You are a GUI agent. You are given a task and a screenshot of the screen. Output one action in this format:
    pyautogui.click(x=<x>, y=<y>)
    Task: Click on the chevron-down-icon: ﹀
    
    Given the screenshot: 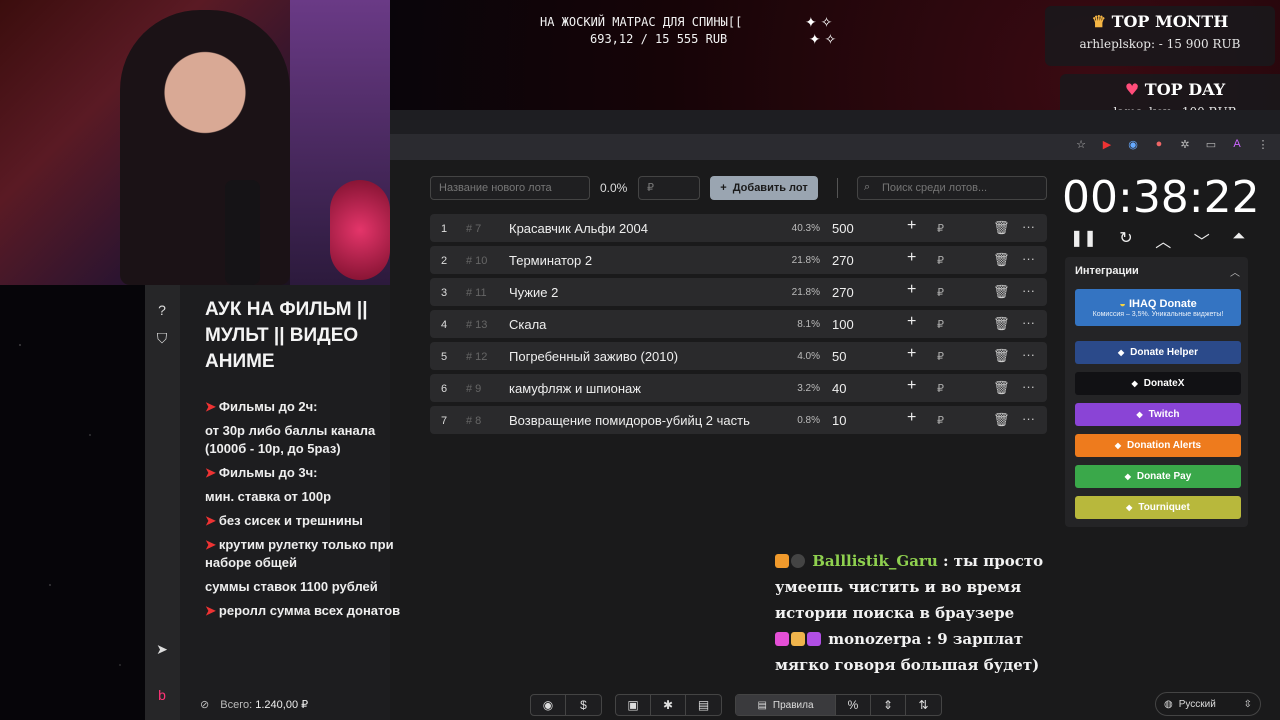 What is the action you would take?
    pyautogui.click(x=1202, y=240)
    